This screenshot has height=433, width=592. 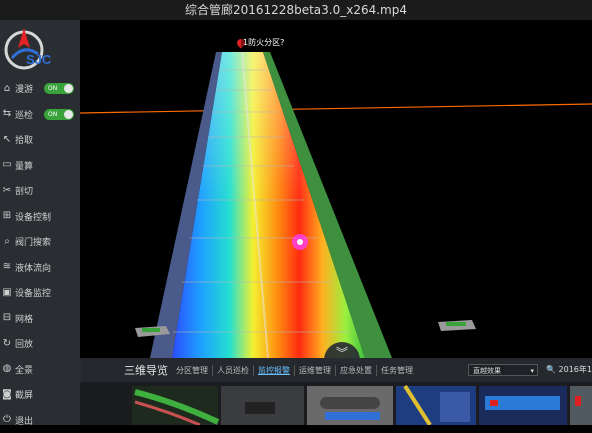 What do you see at coordinates (40, 115) in the screenshot?
I see `sidebar-item-patrol: ⇆ 巡检 ON` at bounding box center [40, 115].